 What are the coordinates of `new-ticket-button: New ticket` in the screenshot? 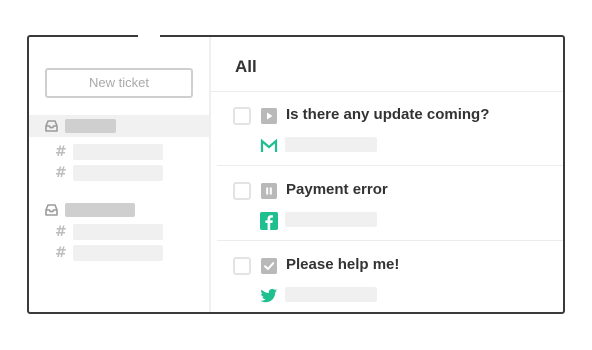 It's located at (119, 83).